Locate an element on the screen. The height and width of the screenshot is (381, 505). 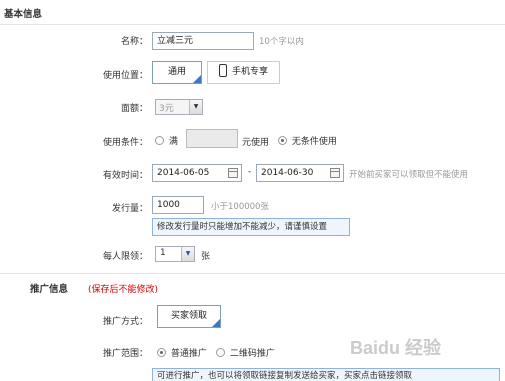
usage-location-mobile-option: 手机专享 is located at coordinates (243, 72).